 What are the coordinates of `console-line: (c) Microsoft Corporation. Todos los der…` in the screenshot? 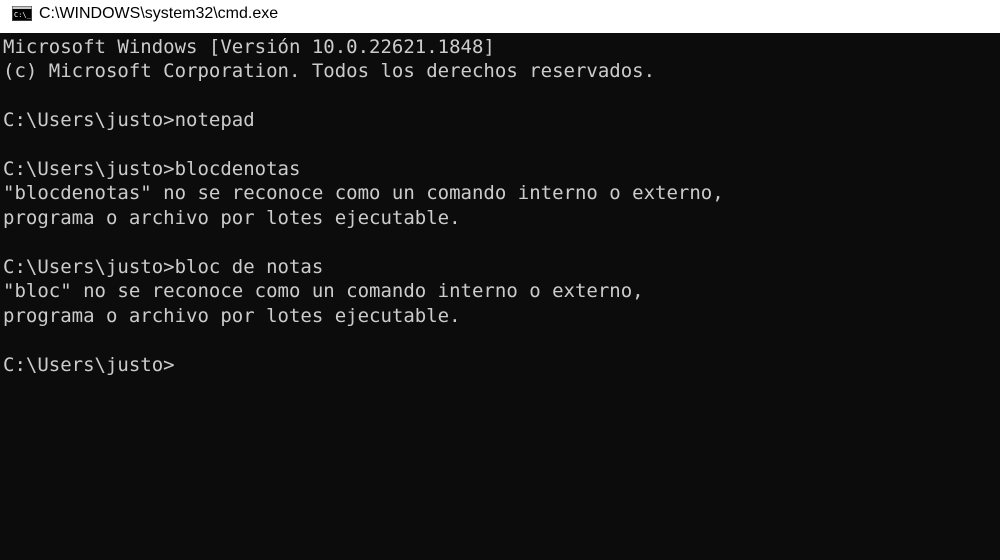 It's located at (329, 71).